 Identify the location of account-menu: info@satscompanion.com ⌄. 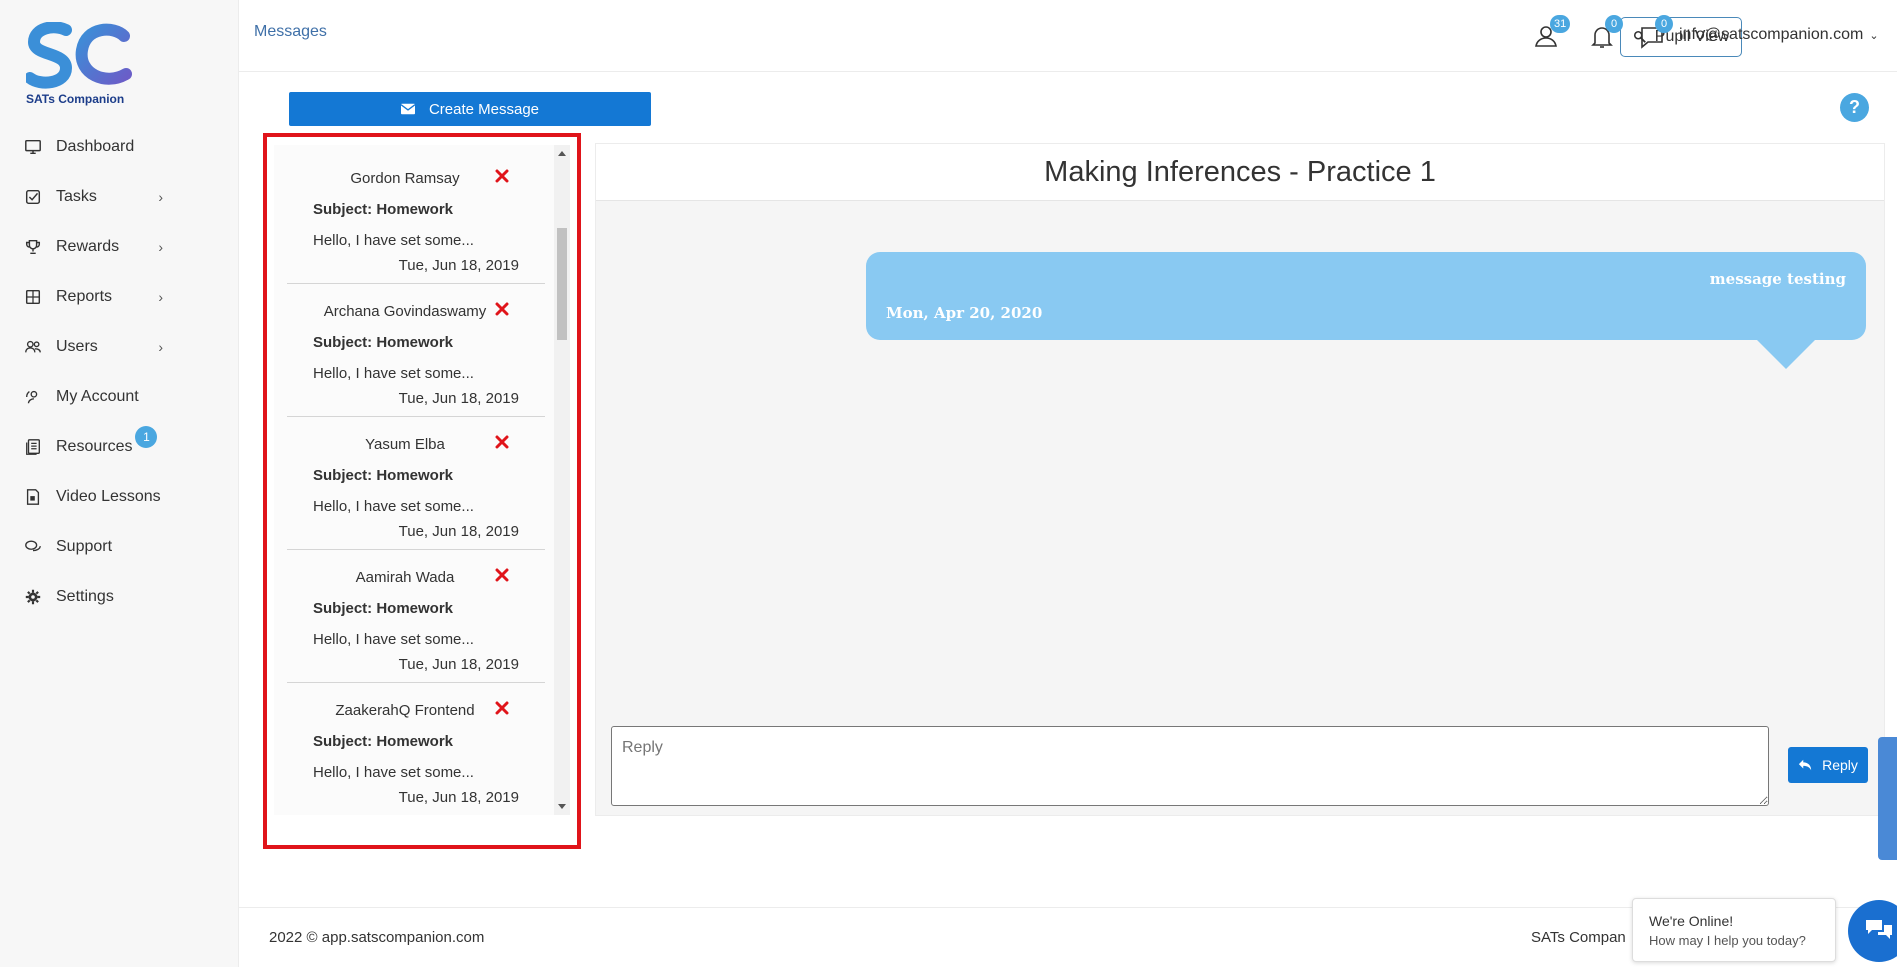
(1779, 35).